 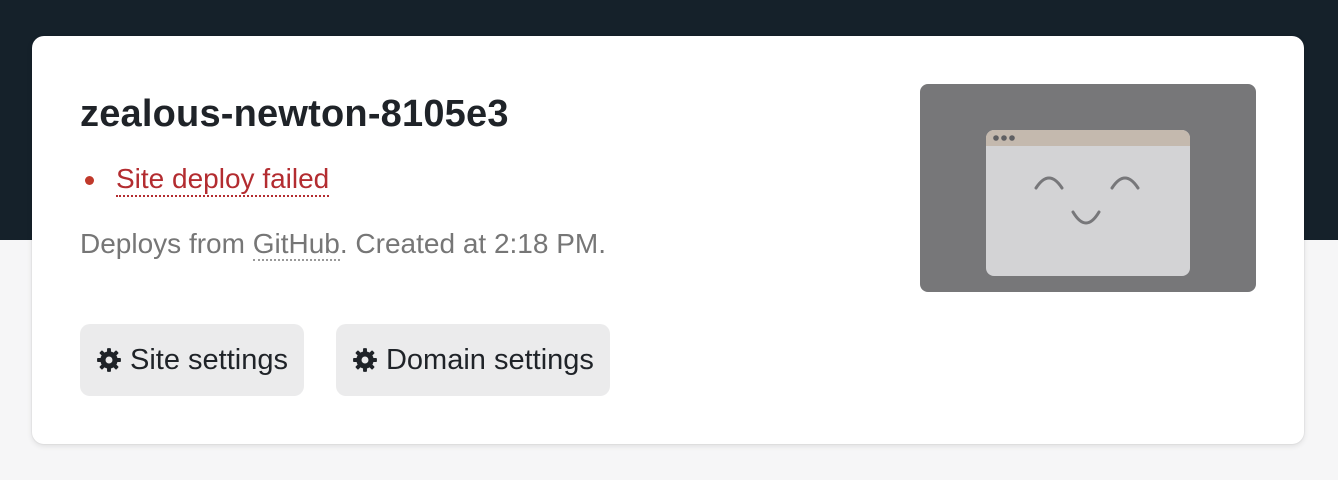 I want to click on site-settings-label: Site settings, so click(x=209, y=359).